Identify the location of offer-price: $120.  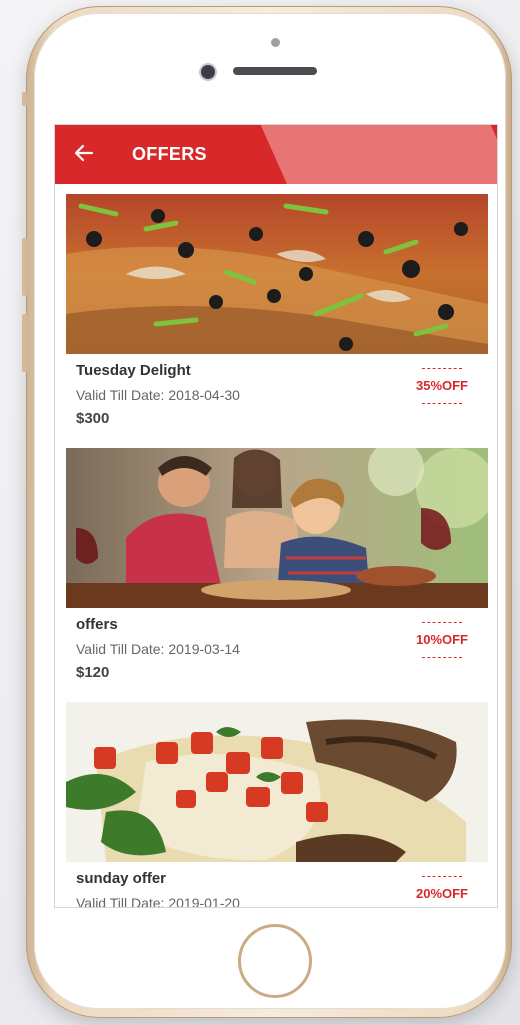
(93, 672).